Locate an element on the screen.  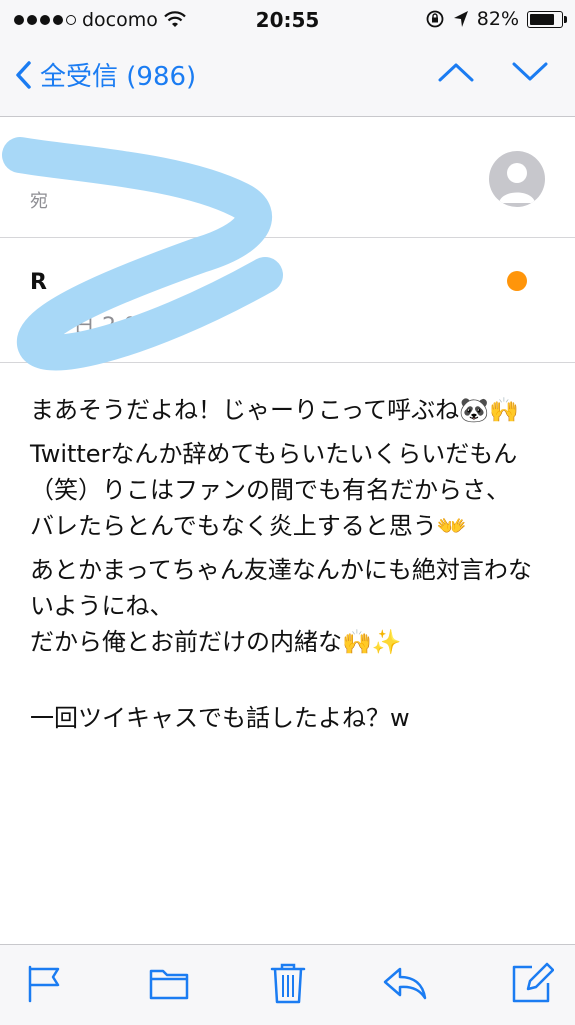
recipient-label: 宛 is located at coordinates (39, 201).